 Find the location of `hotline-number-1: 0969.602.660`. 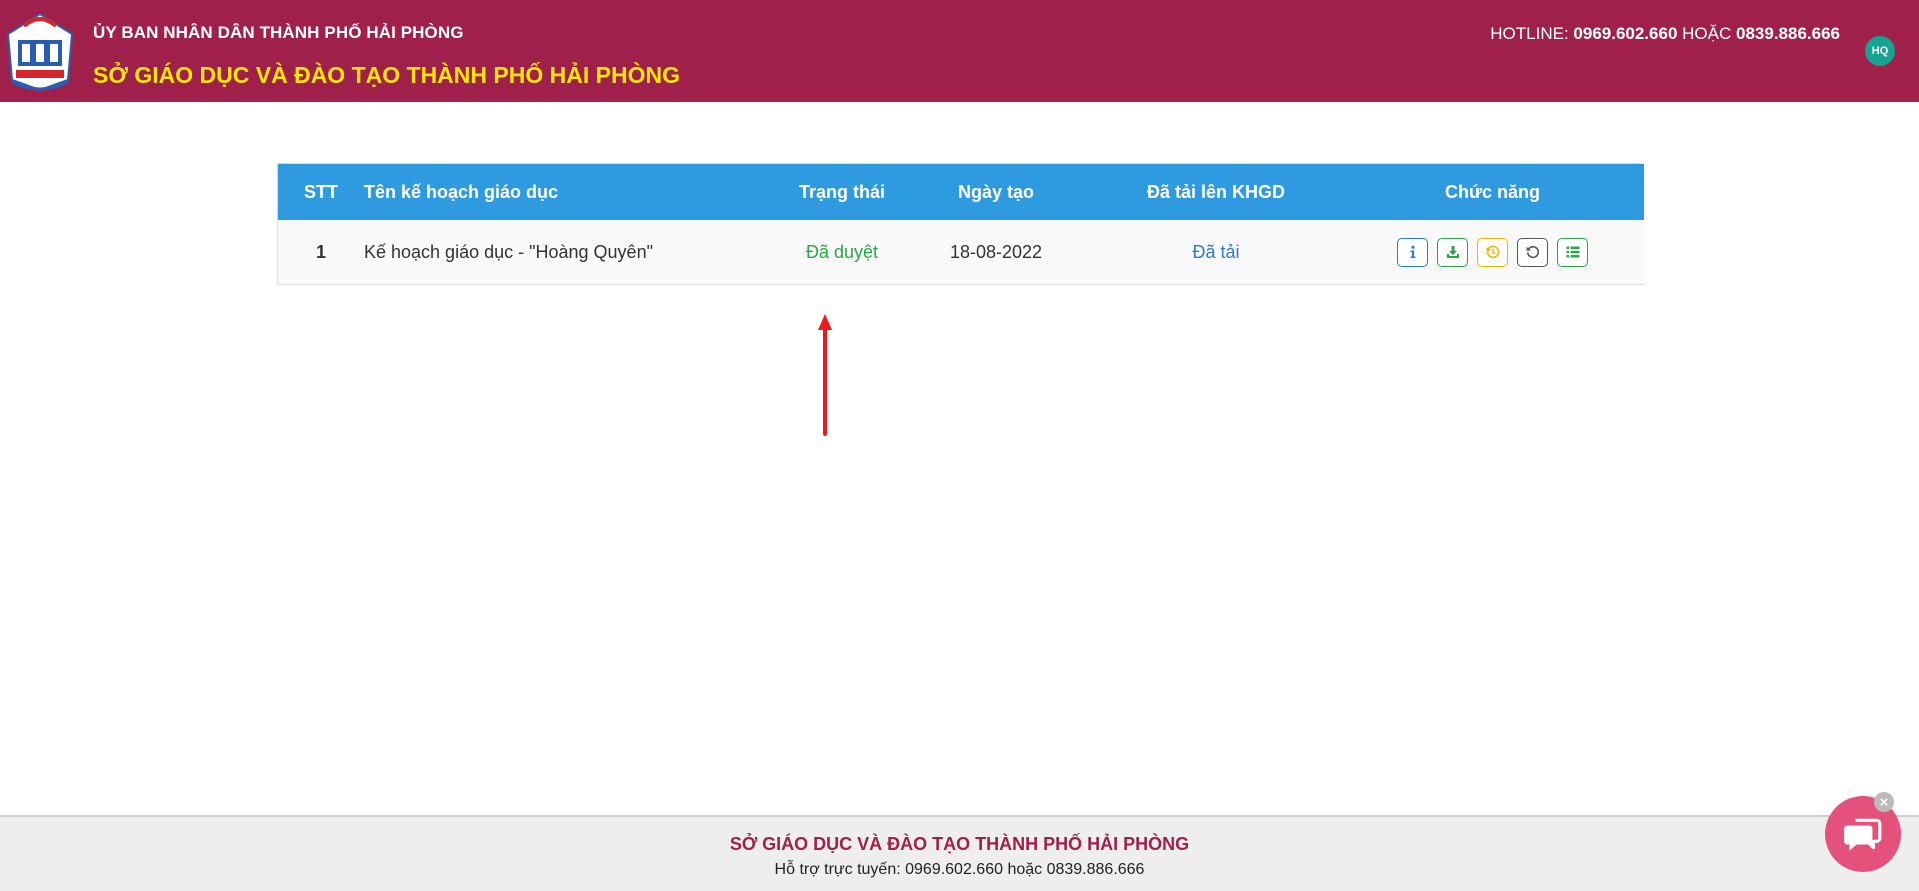

hotline-number-1: 0969.602.660 is located at coordinates (1625, 33).